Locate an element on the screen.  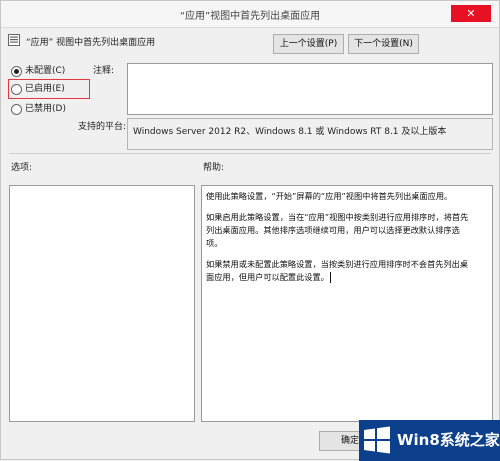
watermark-badge: Win8系统之家 is located at coordinates (429, 440).